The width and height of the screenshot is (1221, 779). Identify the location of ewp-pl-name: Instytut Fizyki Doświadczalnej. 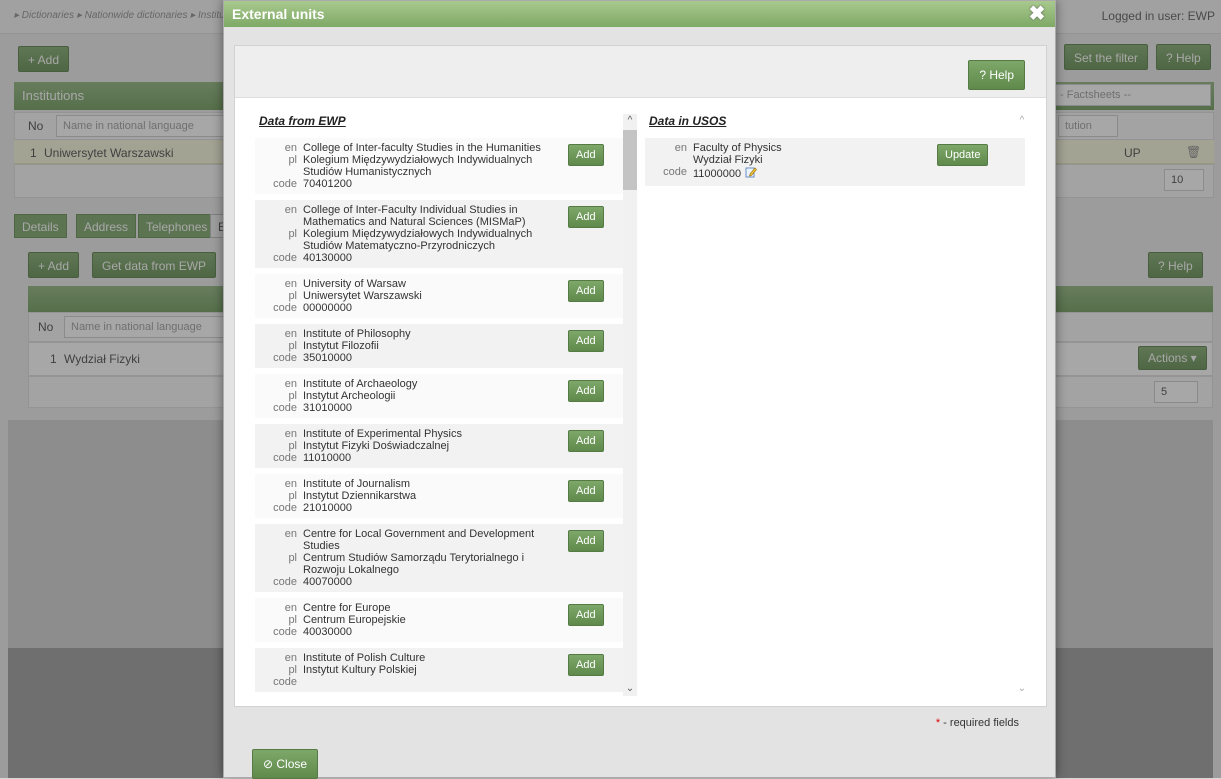
(376, 446).